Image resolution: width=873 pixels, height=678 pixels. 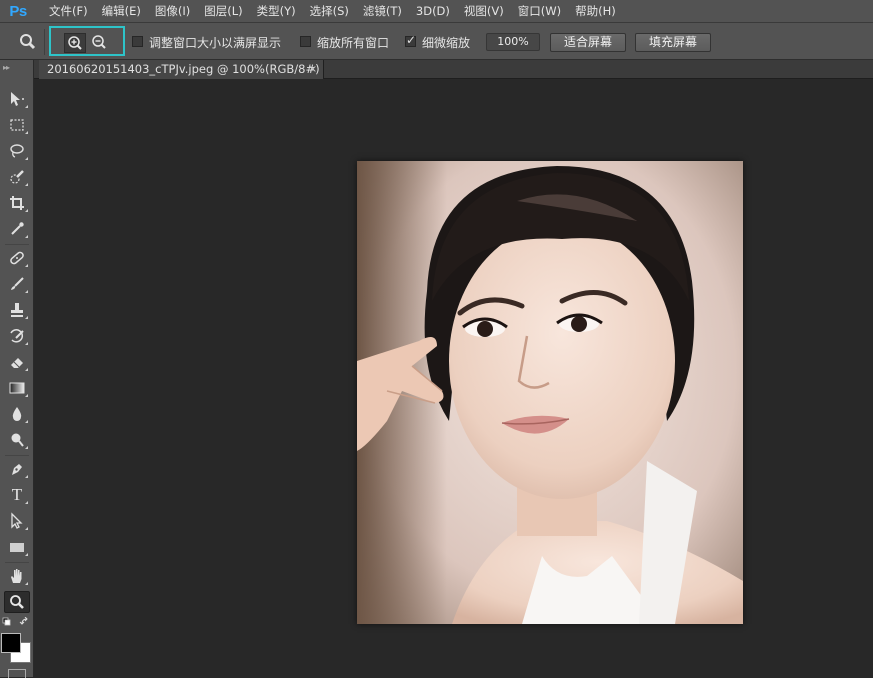 I want to click on fill-screen-button: 填充屏幕, so click(x=673, y=42).